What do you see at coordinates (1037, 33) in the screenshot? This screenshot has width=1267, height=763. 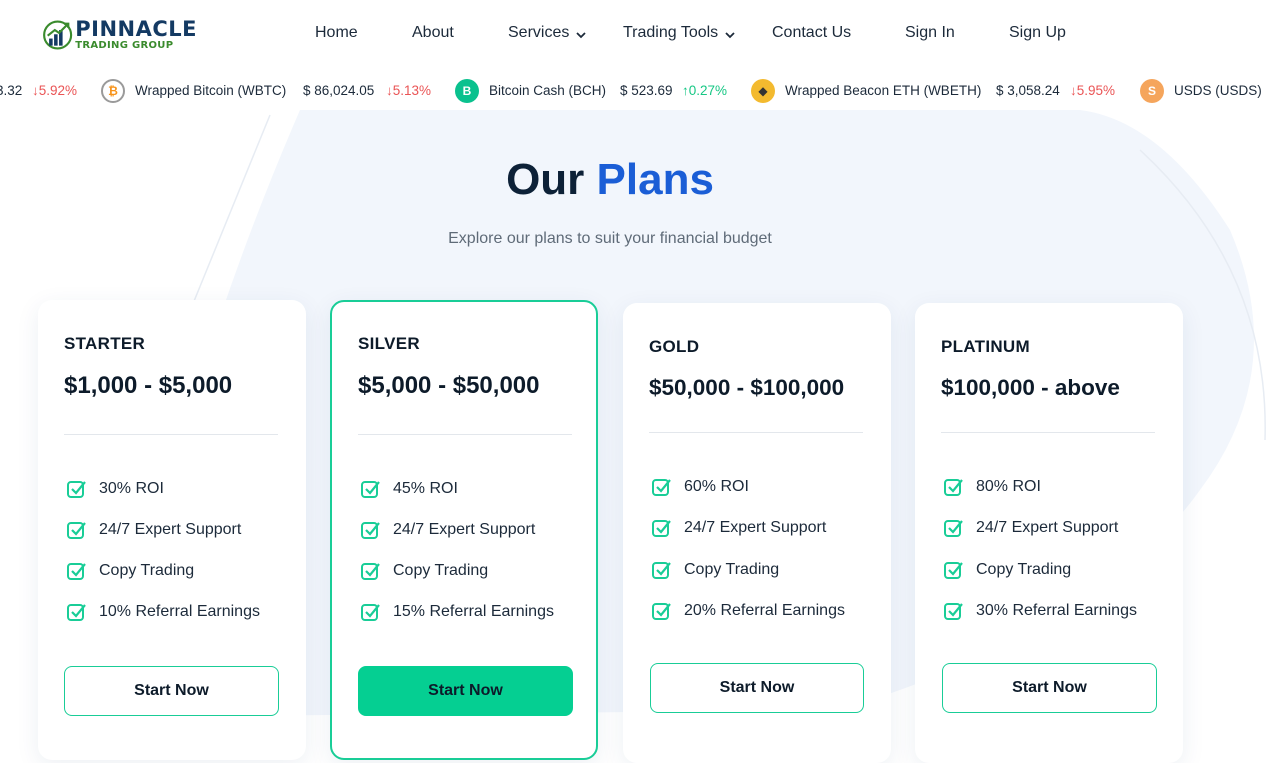 I see `nav-sign-up: Sign Up` at bounding box center [1037, 33].